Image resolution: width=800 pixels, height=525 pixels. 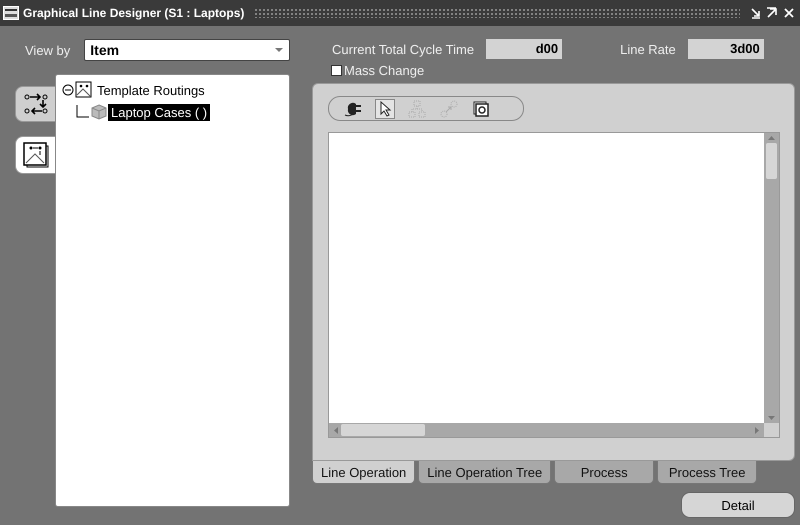 I want to click on cube-icon, so click(x=99, y=112).